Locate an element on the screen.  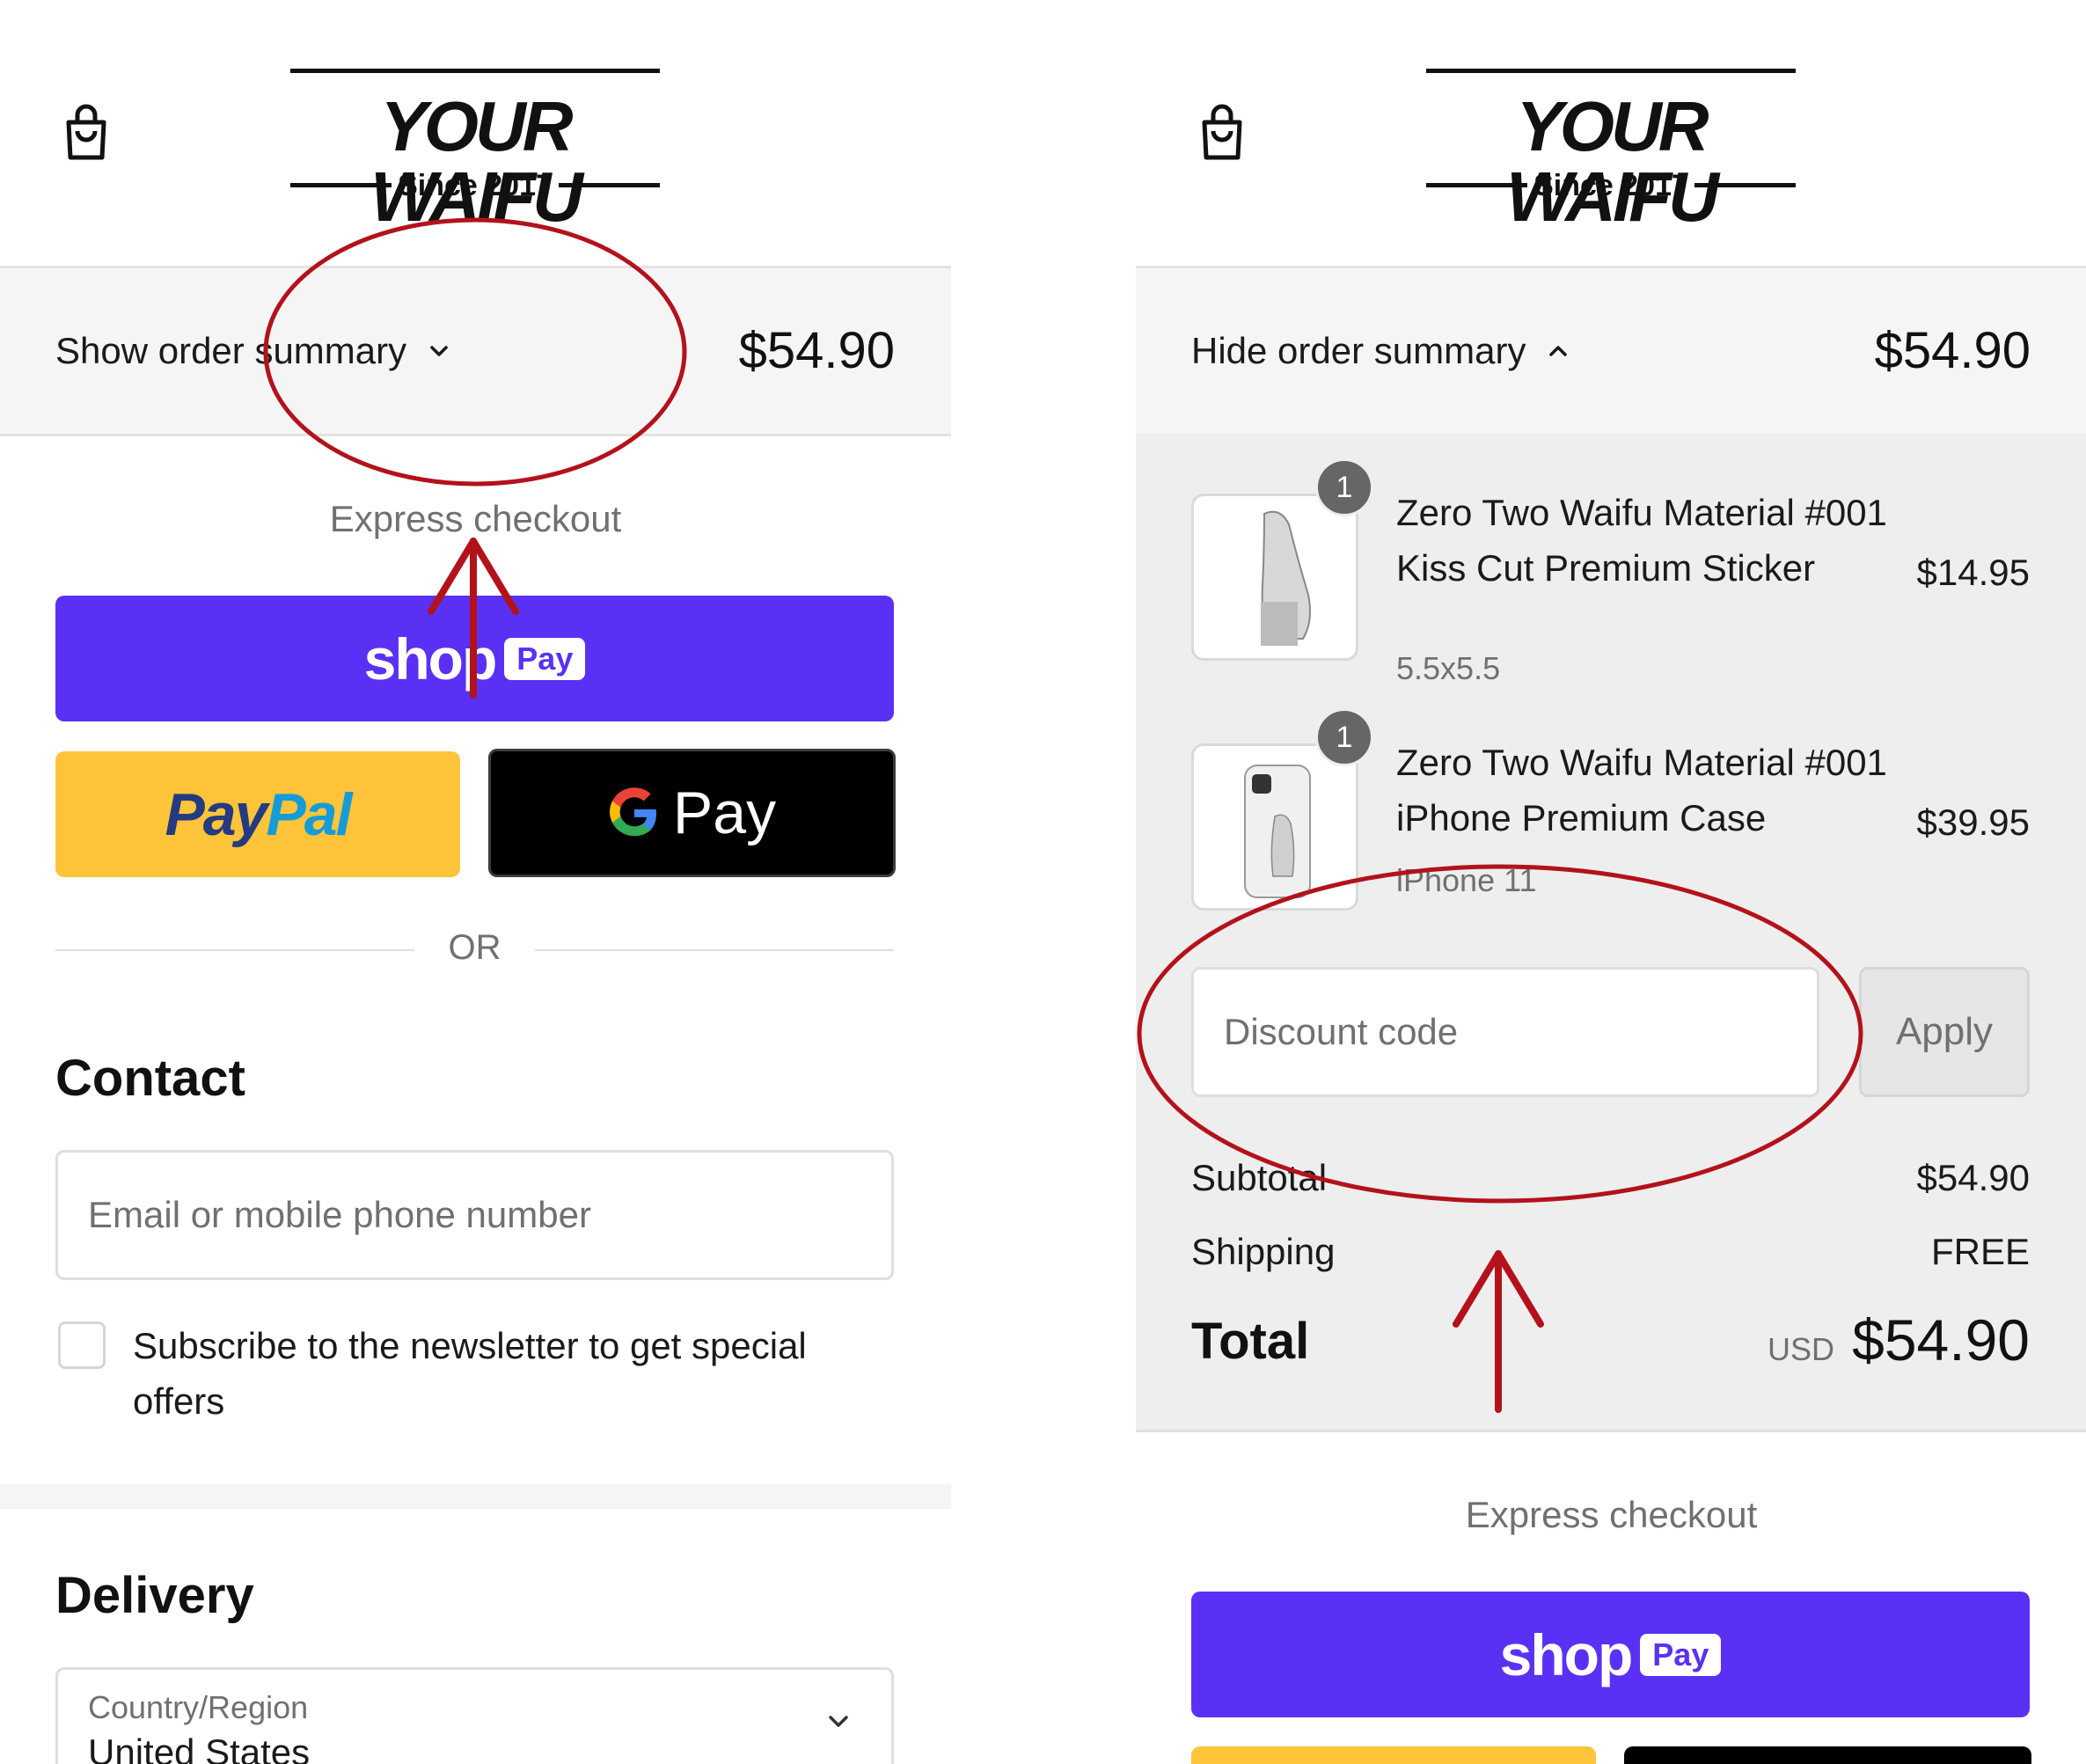
subtotal-label: Subtotal is located at coordinates (1259, 1177).